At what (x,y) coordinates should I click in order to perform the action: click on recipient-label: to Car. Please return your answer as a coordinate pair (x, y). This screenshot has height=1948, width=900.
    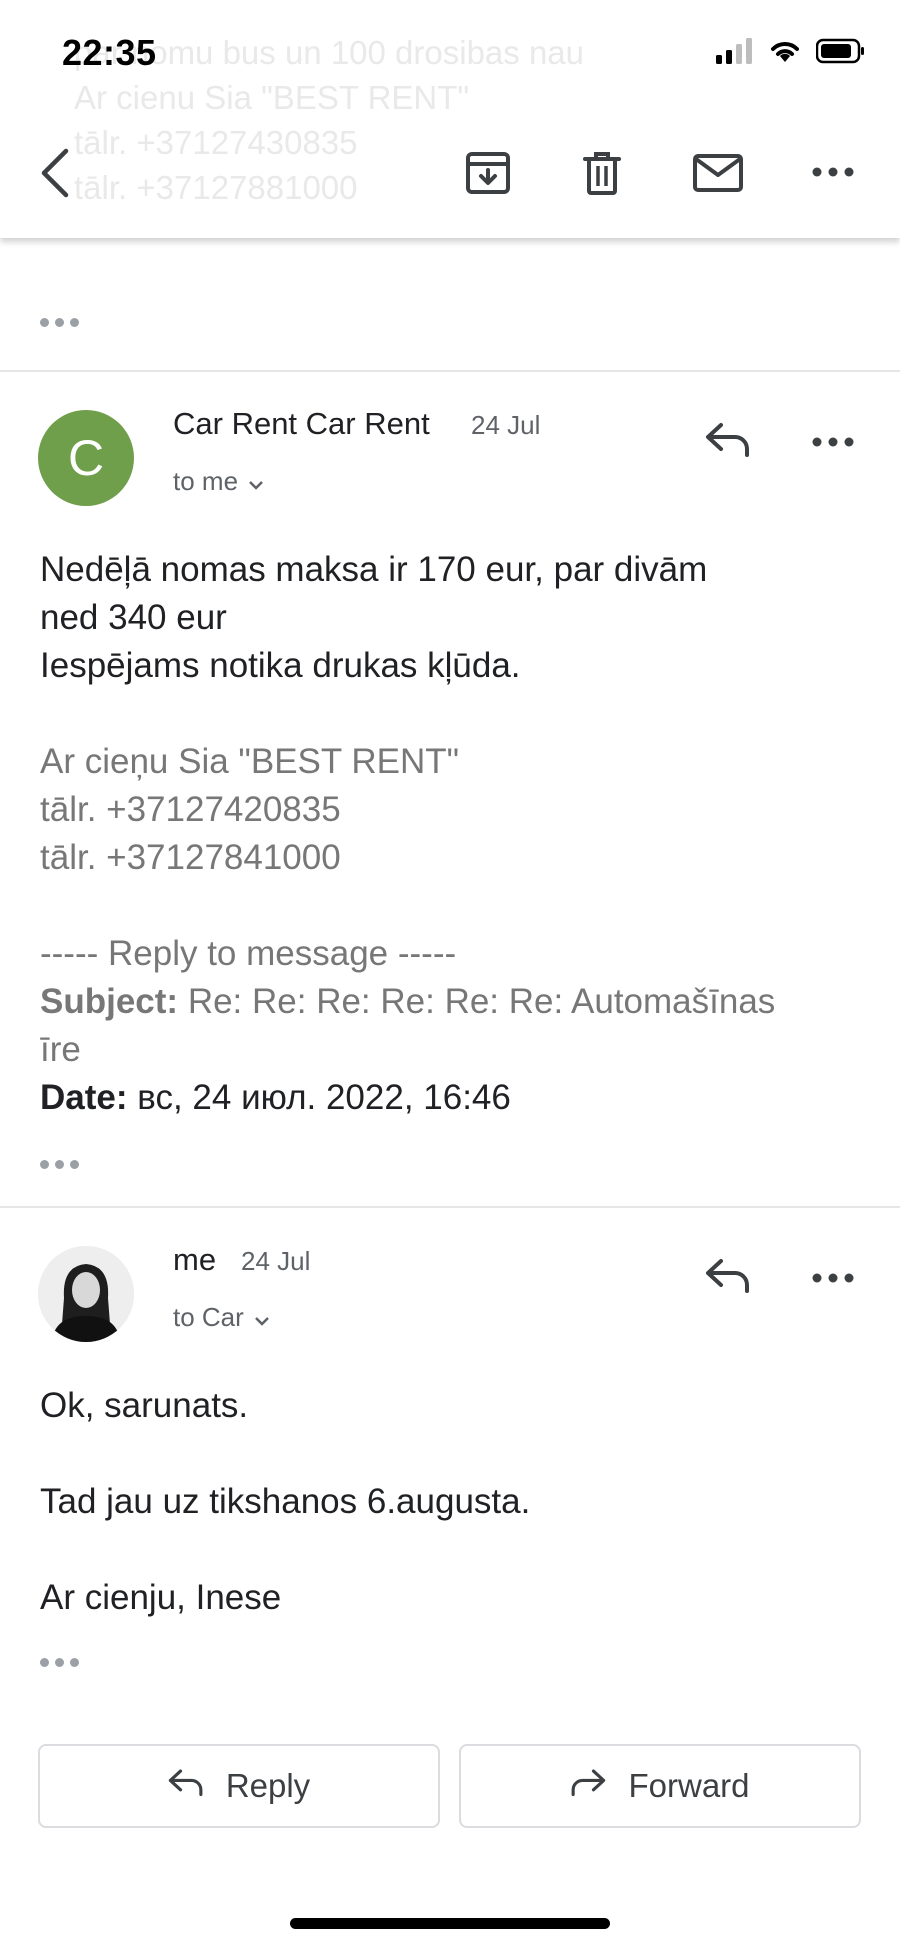
    Looking at the image, I should click on (208, 1317).